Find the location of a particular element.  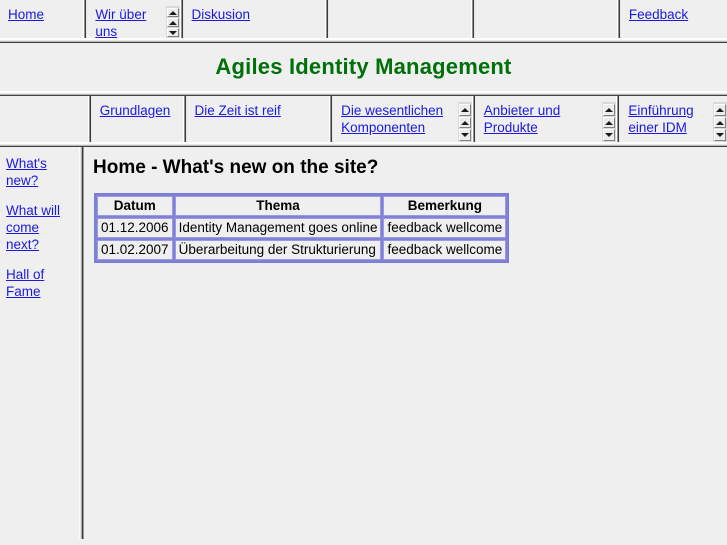

nav-item-label: Diskusion is located at coordinates (221, 14).